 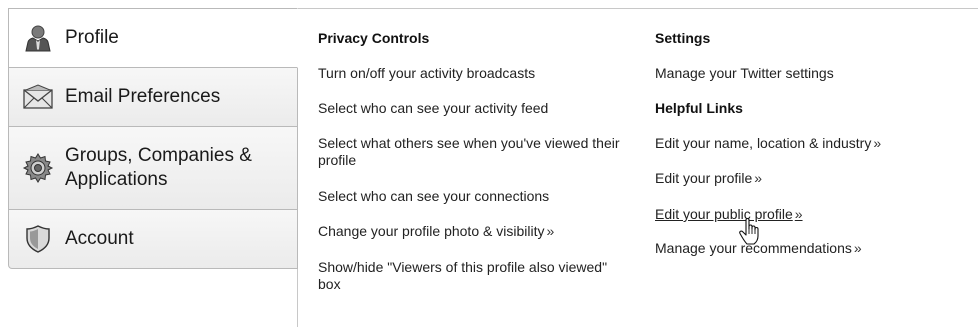 I want to click on profile-photo-visibility-link: Change your profile photo & visibility», so click(x=436, y=231).